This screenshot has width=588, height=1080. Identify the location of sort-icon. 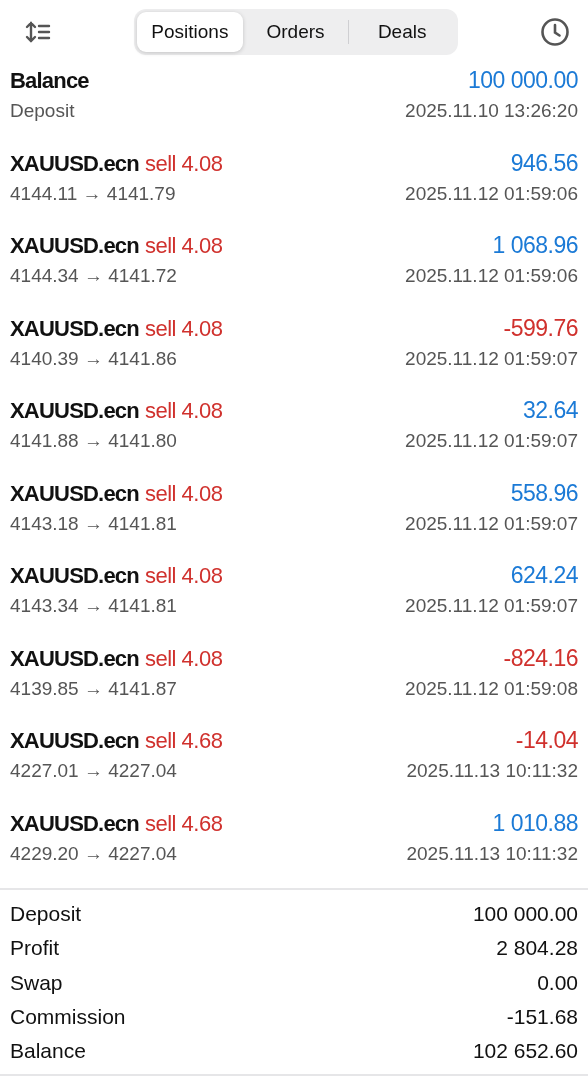
(38, 31).